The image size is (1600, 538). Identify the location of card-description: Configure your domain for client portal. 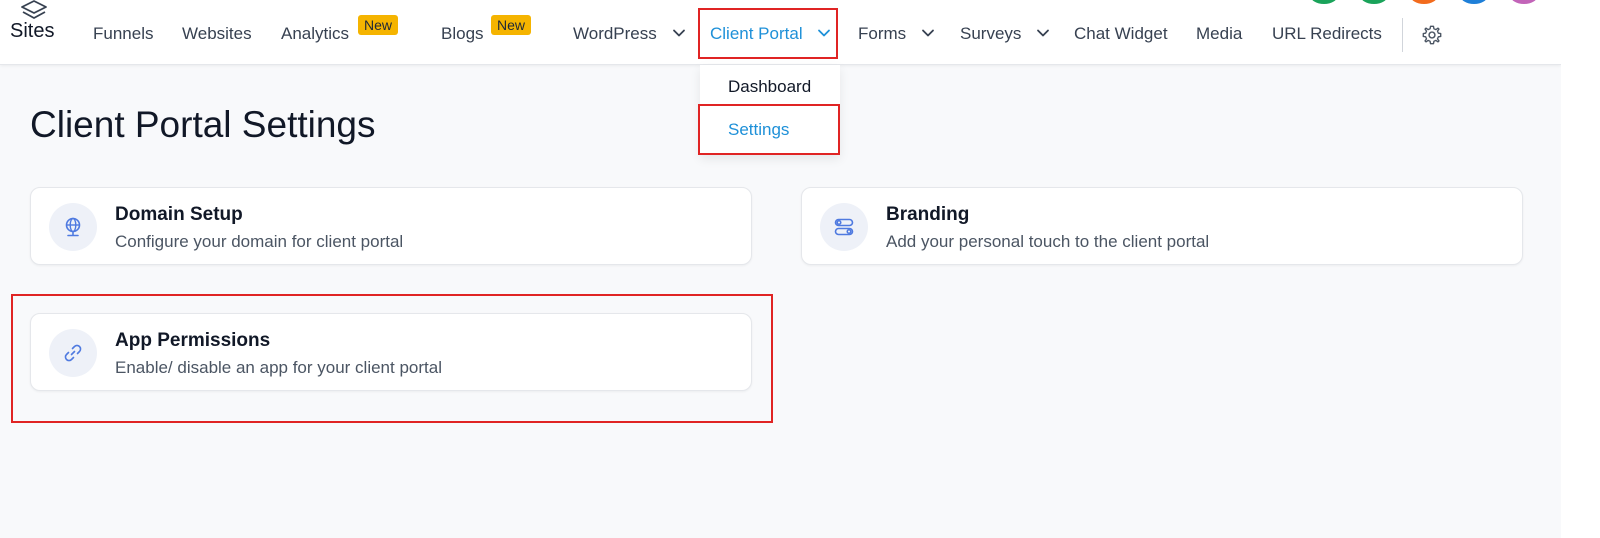
(259, 241).